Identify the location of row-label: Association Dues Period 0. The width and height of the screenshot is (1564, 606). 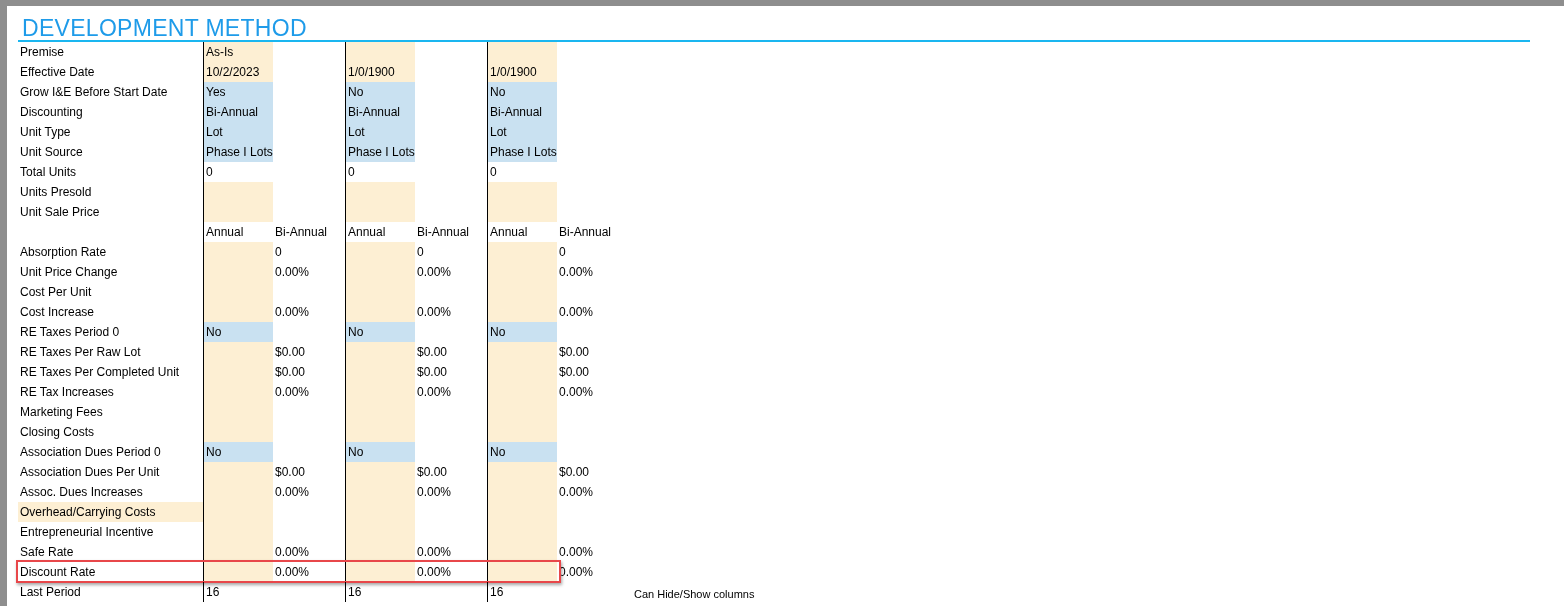
(90, 452).